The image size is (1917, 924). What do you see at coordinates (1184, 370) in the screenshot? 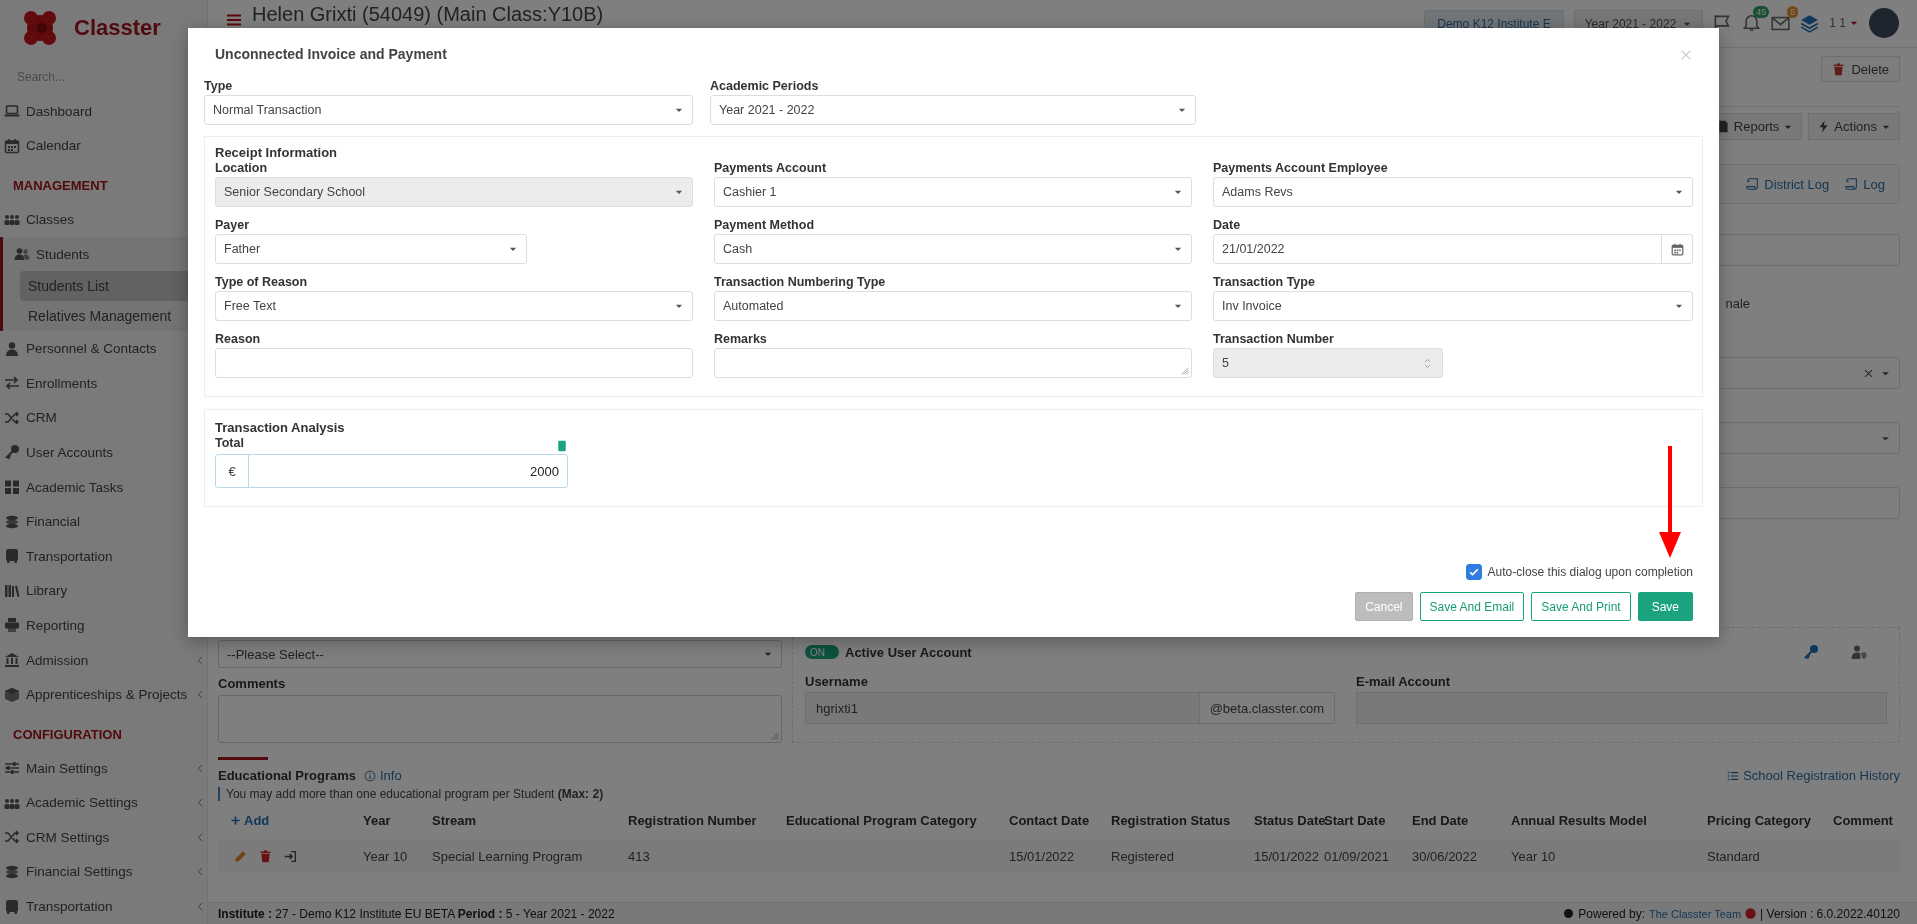
I see `resize-grip-icon` at bounding box center [1184, 370].